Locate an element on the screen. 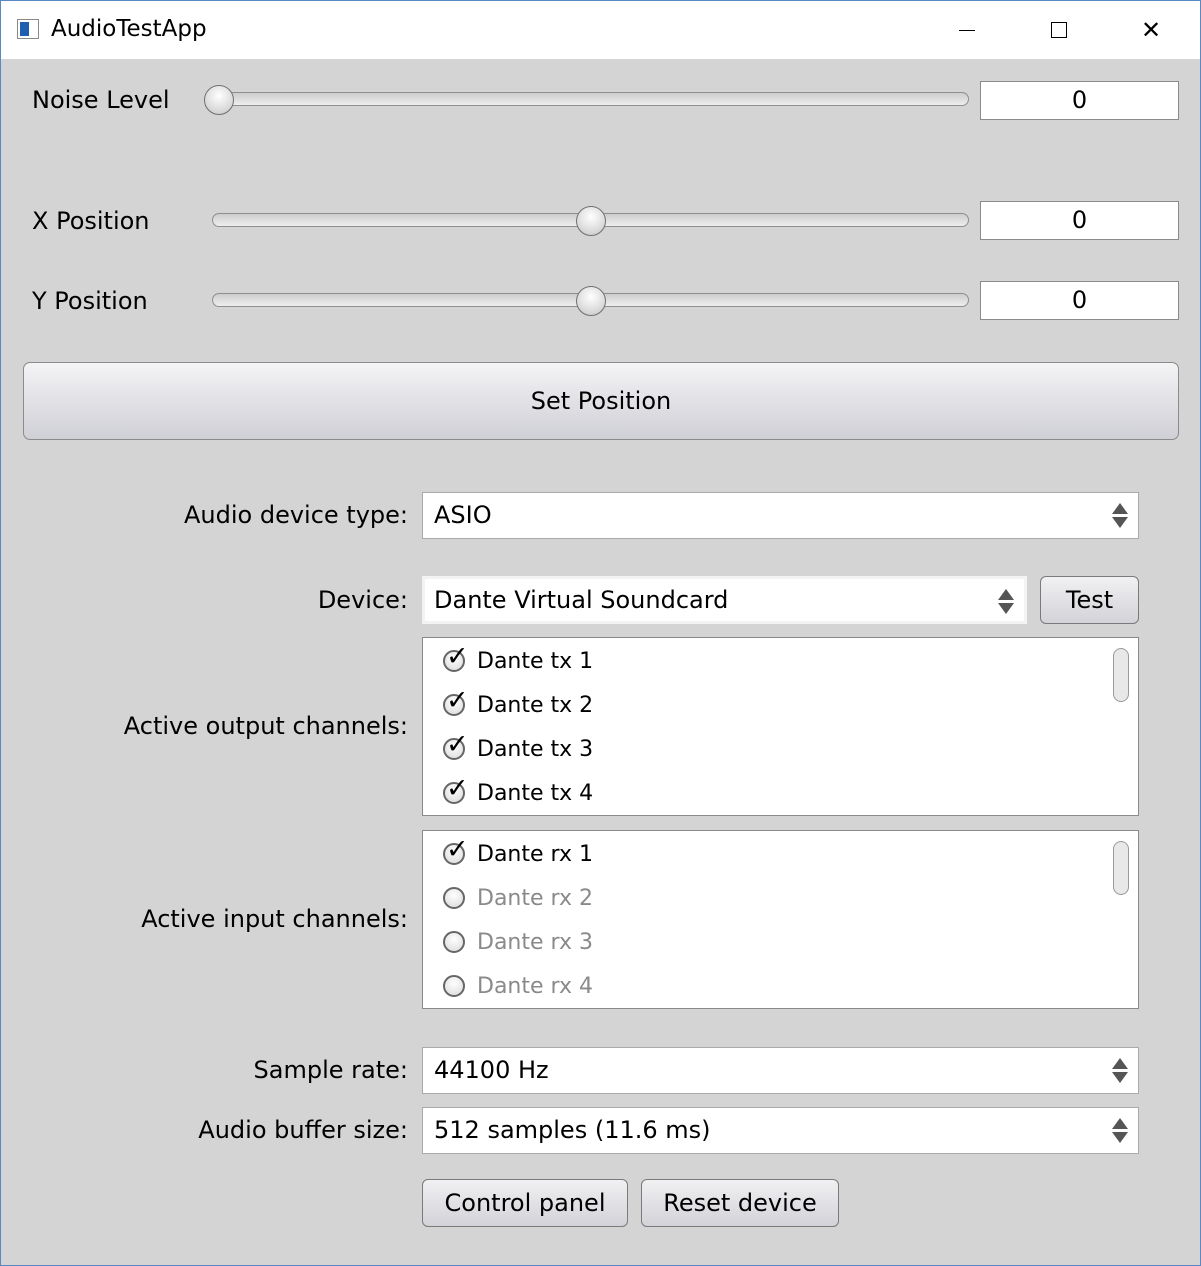  list-item: ✓ Dante tx 1 is located at coordinates (518, 661).